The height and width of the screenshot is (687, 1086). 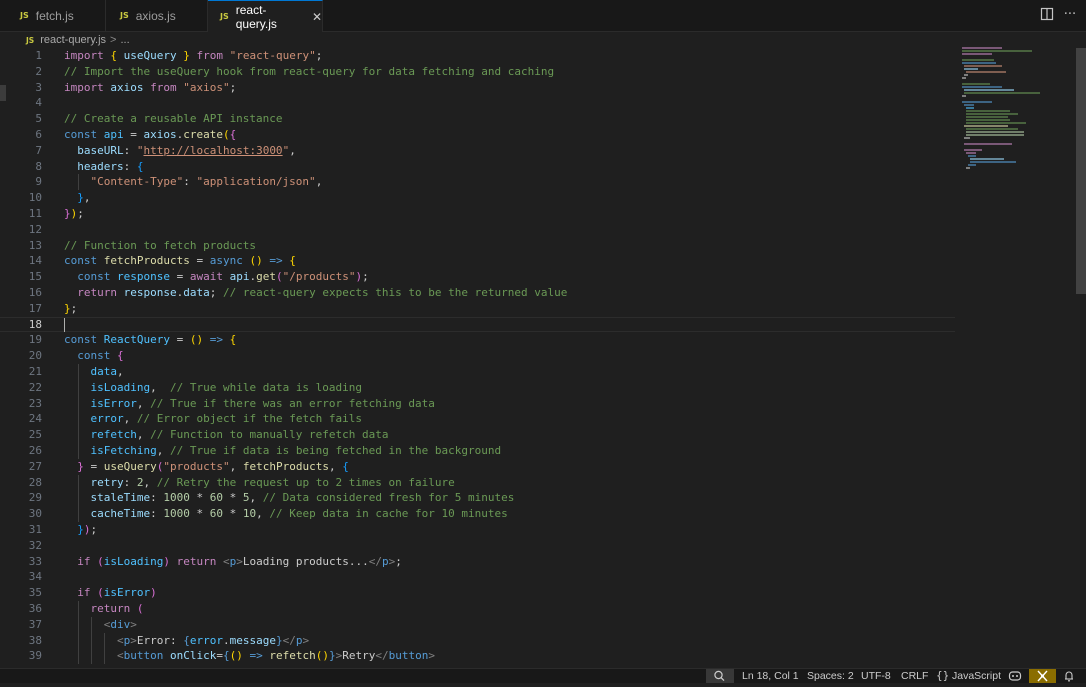 What do you see at coordinates (1047, 15) in the screenshot?
I see `split-editor-icon` at bounding box center [1047, 15].